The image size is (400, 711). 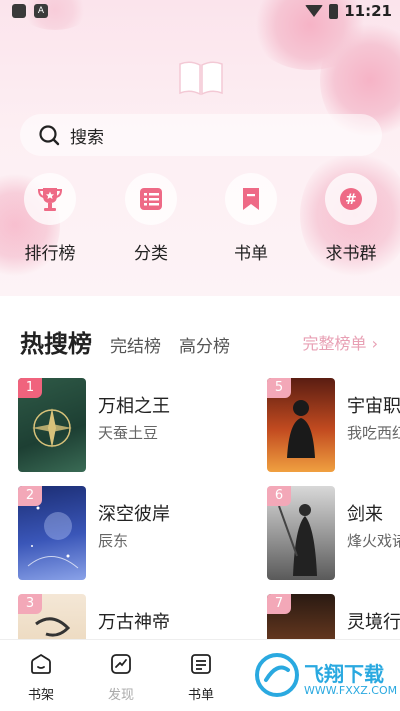 I want to click on book-icon, so click(x=201, y=78).